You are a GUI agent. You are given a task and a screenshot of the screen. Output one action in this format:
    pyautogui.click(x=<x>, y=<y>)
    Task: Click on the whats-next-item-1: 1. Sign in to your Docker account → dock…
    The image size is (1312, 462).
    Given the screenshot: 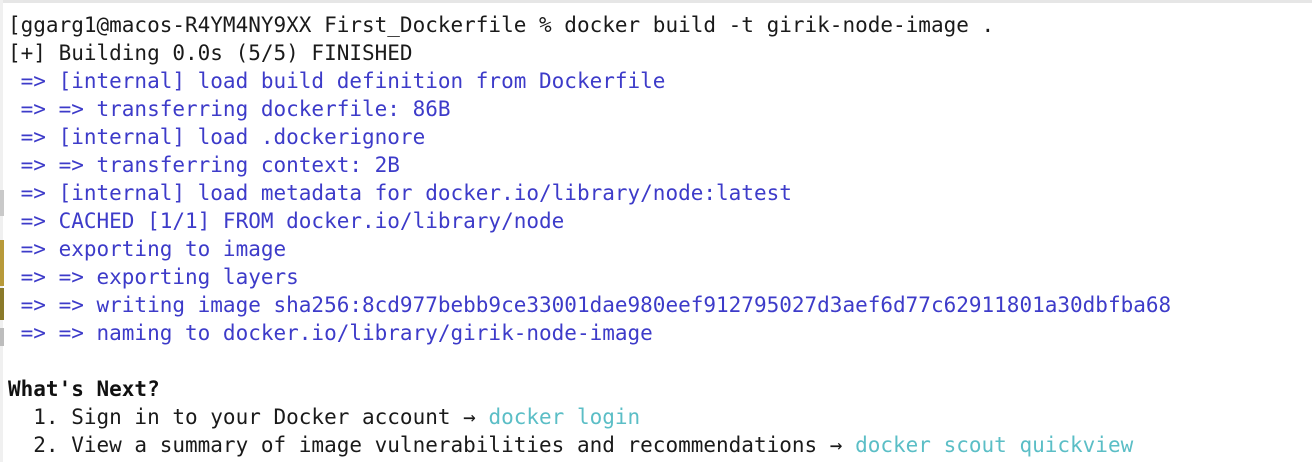 What is the action you would take?
    pyautogui.click(x=589, y=417)
    